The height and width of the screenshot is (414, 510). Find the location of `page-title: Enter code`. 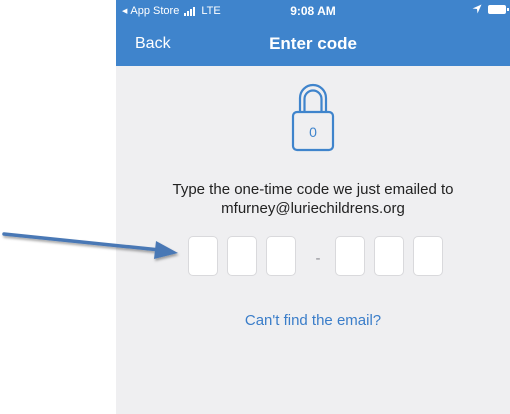

page-title: Enter code is located at coordinates (313, 43).